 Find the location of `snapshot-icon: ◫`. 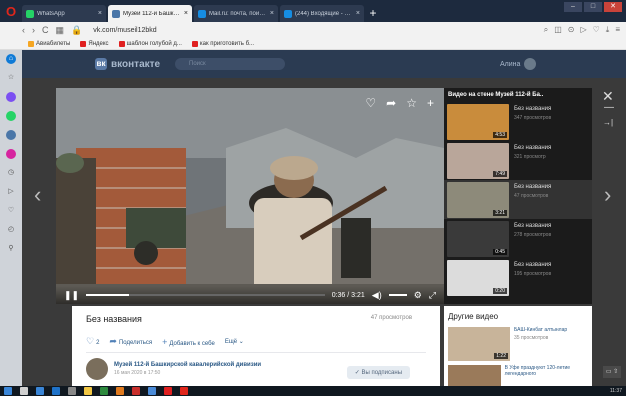

snapshot-icon: ◫ is located at coordinates (558, 30).